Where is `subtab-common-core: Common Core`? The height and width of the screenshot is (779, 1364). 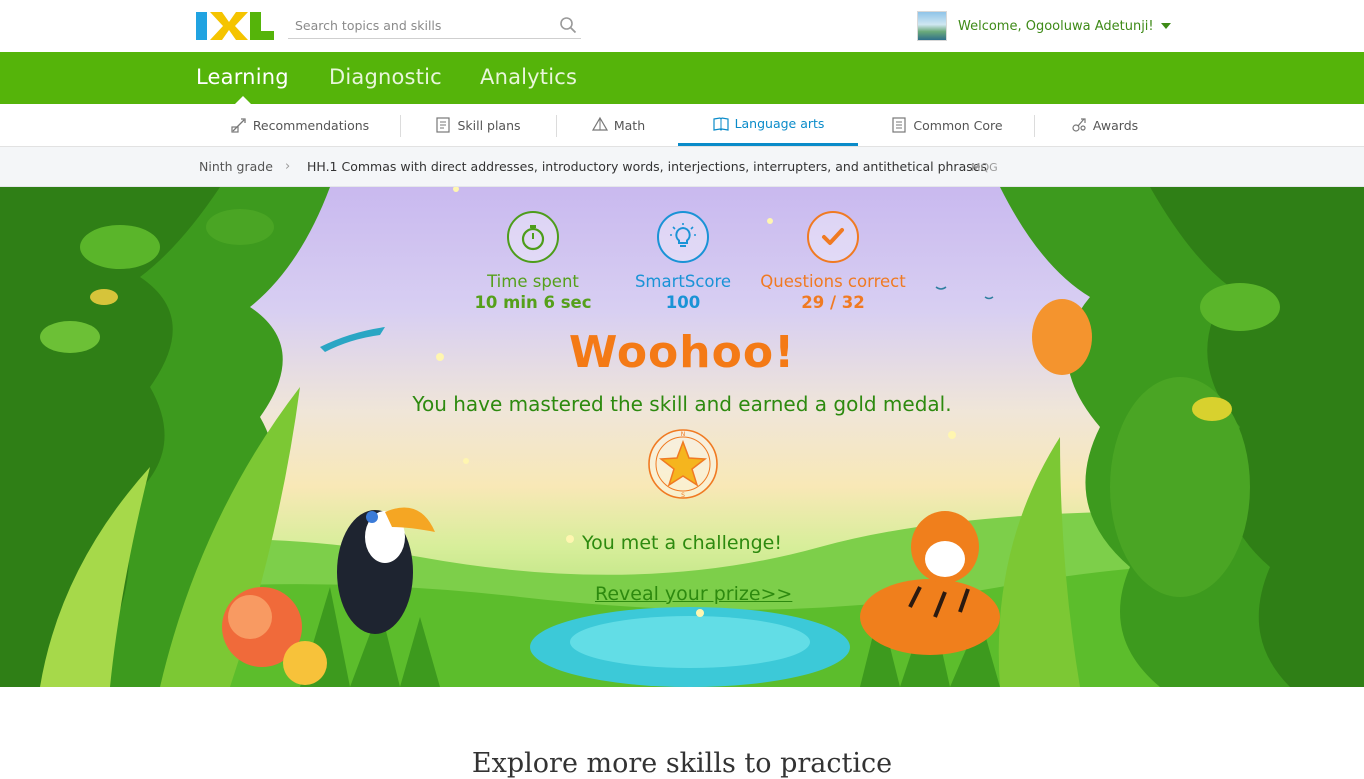 subtab-common-core: Common Core is located at coordinates (946, 125).